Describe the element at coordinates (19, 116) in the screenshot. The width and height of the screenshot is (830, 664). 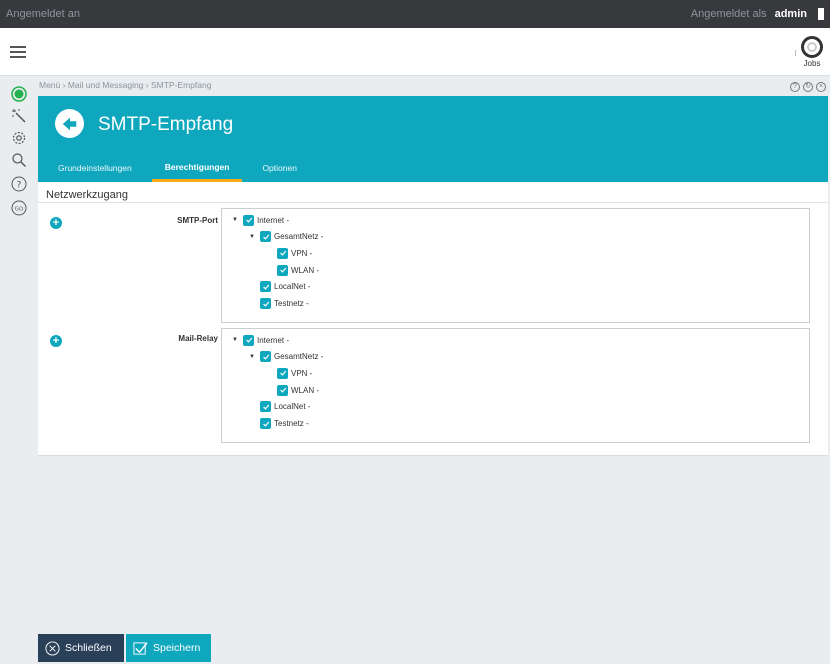
I see `wizard-icon` at that location.